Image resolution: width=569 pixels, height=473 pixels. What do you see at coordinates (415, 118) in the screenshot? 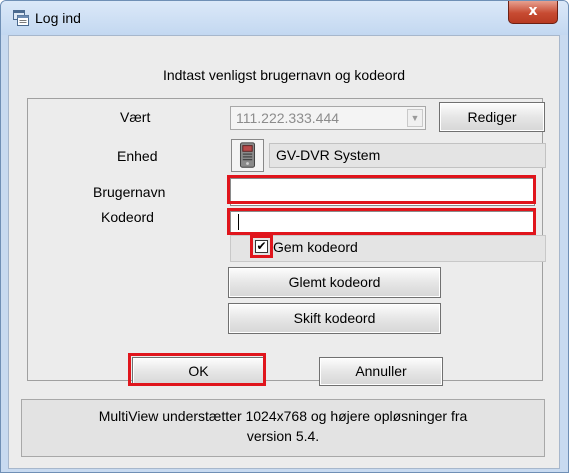
I see `dropdown-arrow-icon: ▼` at bounding box center [415, 118].